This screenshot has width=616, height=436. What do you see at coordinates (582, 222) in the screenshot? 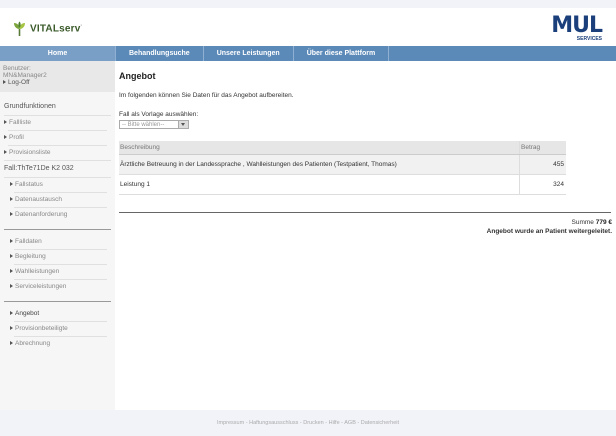
I see `sum-label: Summe` at bounding box center [582, 222].